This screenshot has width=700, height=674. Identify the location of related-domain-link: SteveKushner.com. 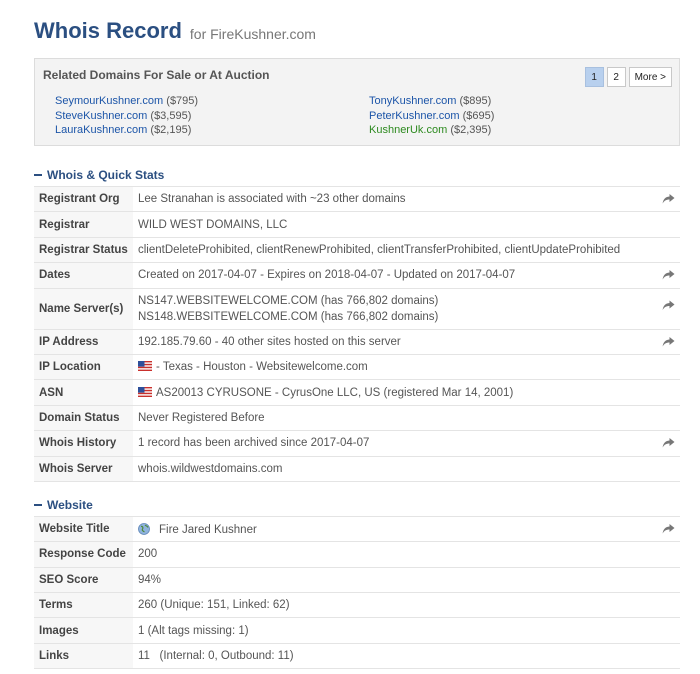
(101, 116).